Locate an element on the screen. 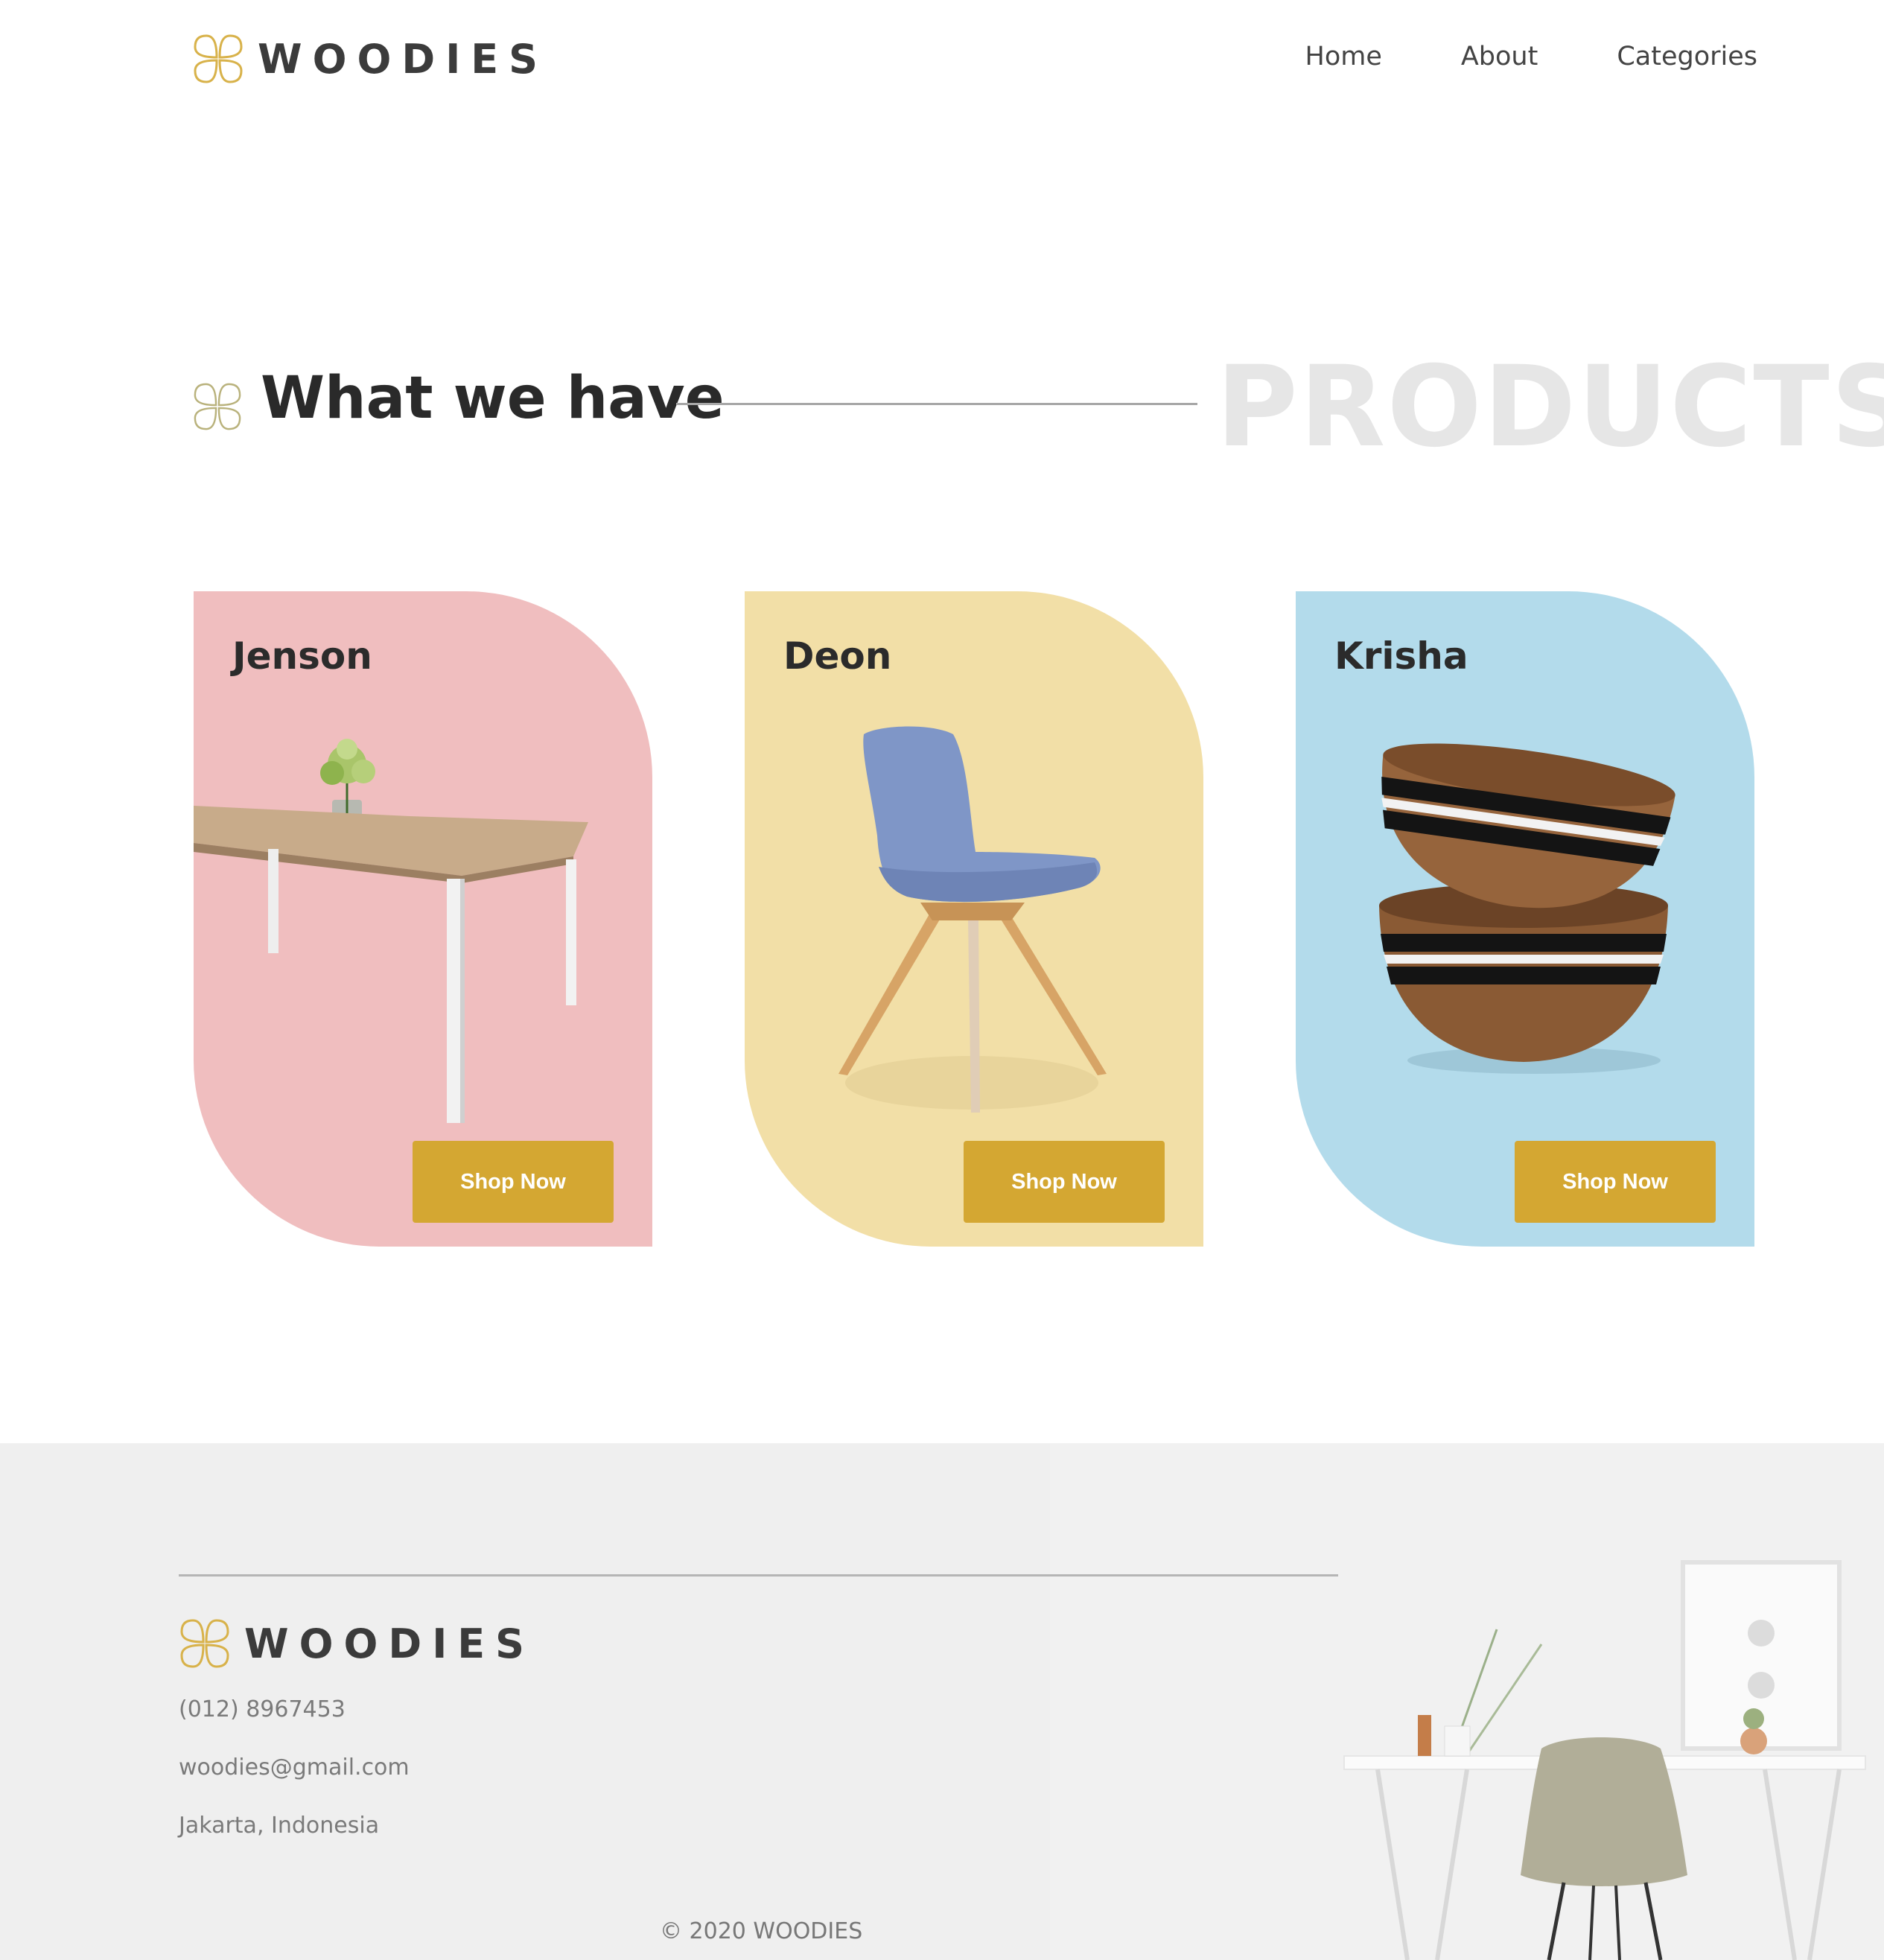  footer-brand-name: WOODIES is located at coordinates (390, 1643).